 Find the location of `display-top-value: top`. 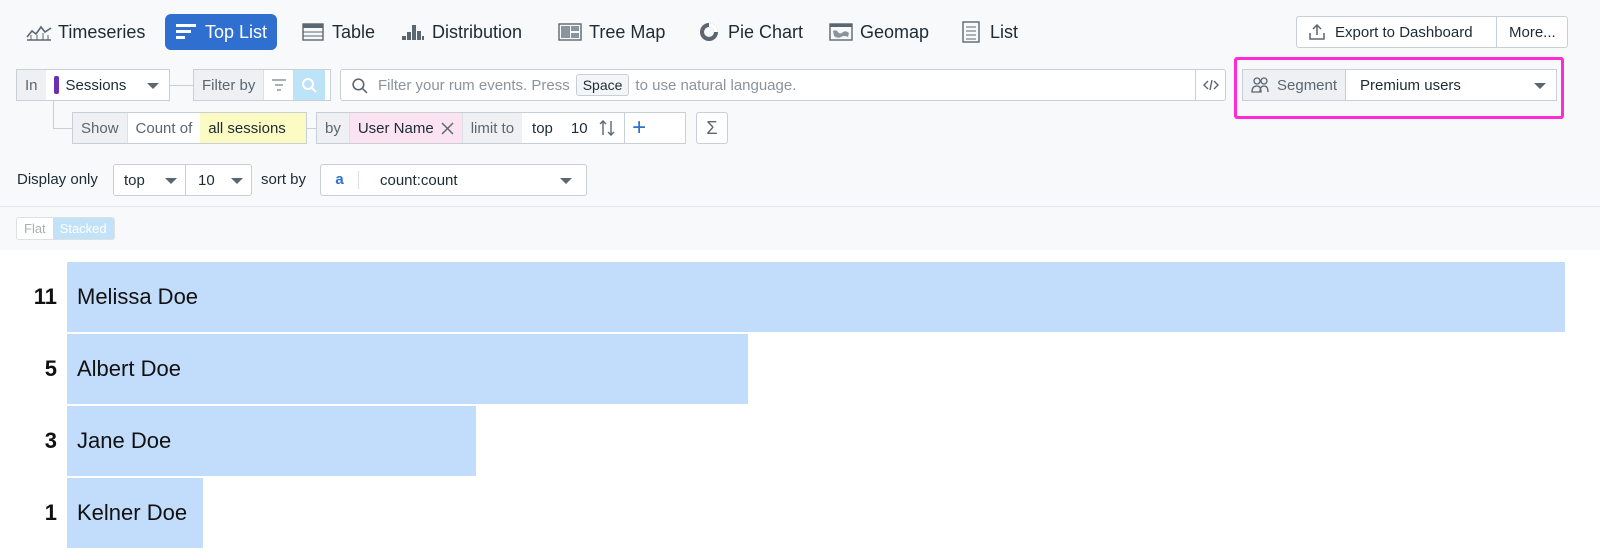

display-top-value: top is located at coordinates (134, 180).